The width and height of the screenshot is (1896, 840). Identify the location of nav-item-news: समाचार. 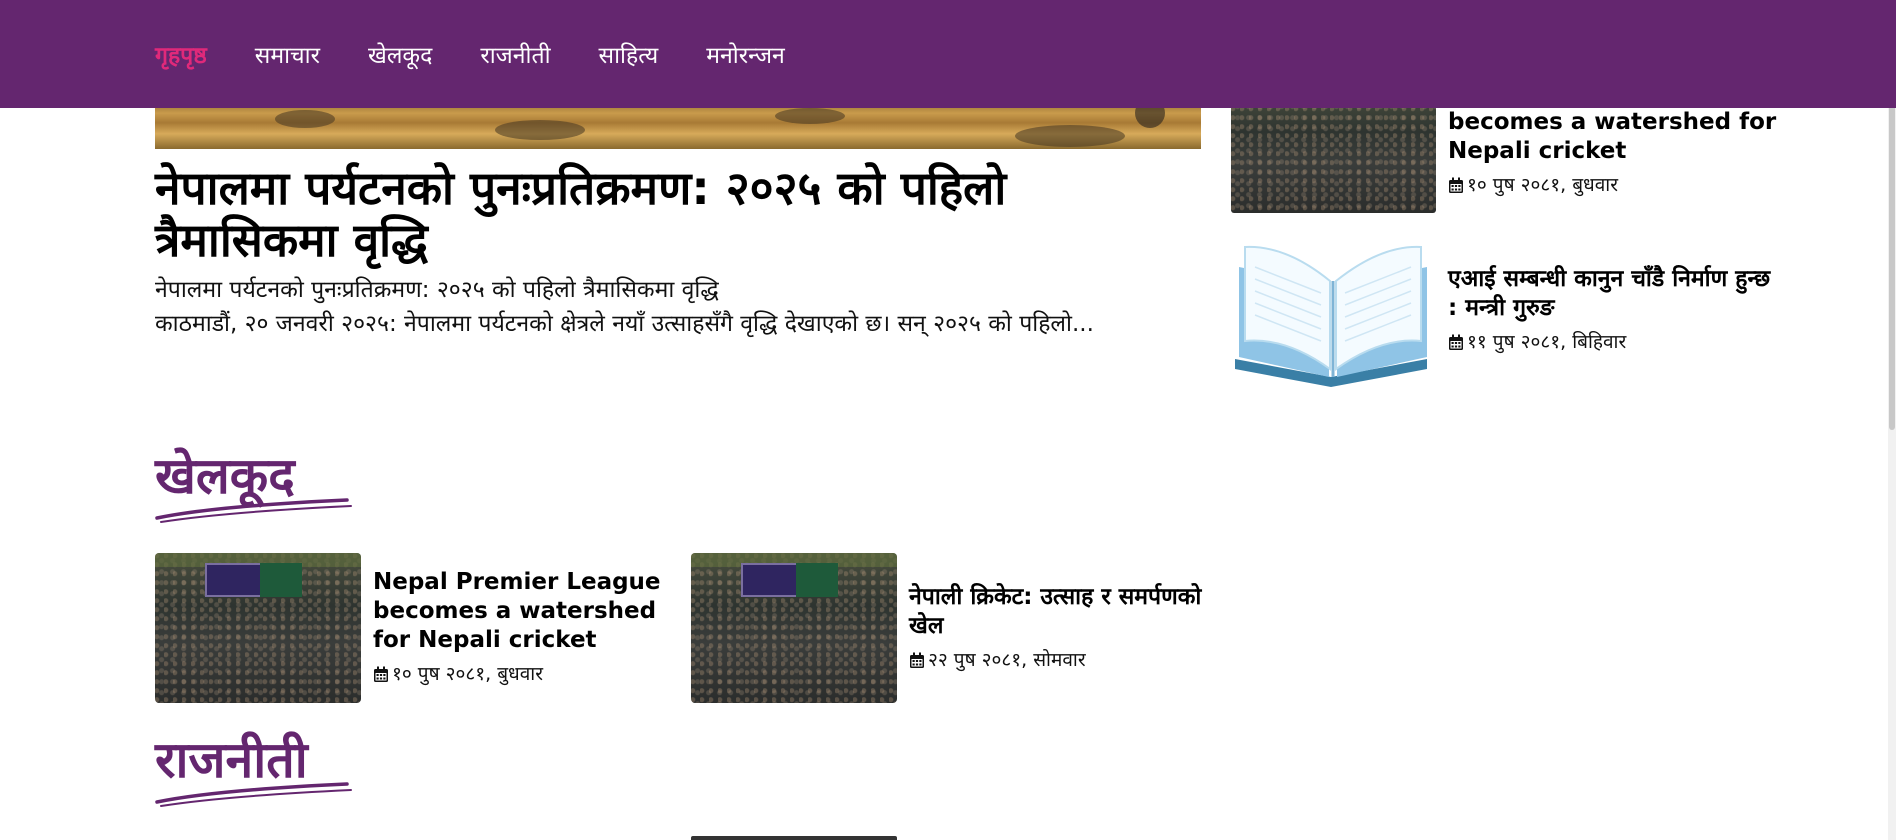
(287, 54).